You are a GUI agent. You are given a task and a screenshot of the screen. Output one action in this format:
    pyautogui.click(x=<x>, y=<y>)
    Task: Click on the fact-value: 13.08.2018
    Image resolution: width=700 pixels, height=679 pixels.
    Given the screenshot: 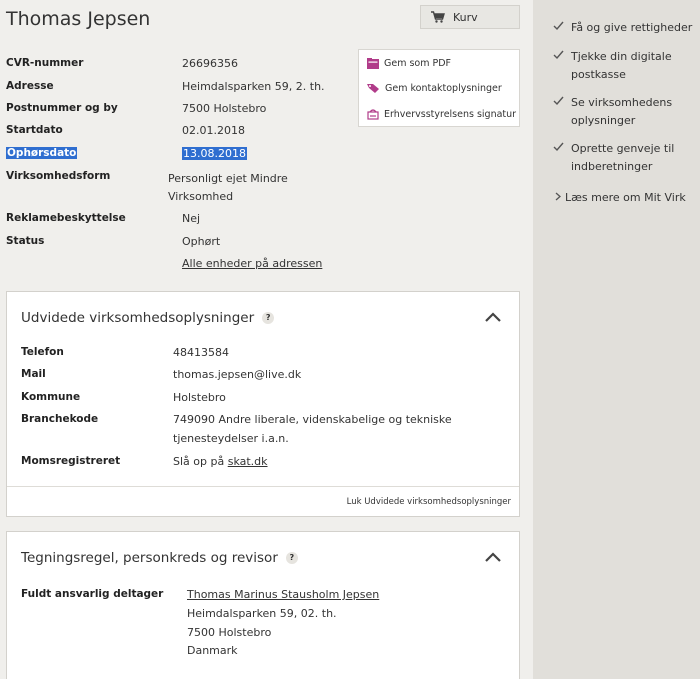 What is the action you would take?
    pyautogui.click(x=214, y=154)
    